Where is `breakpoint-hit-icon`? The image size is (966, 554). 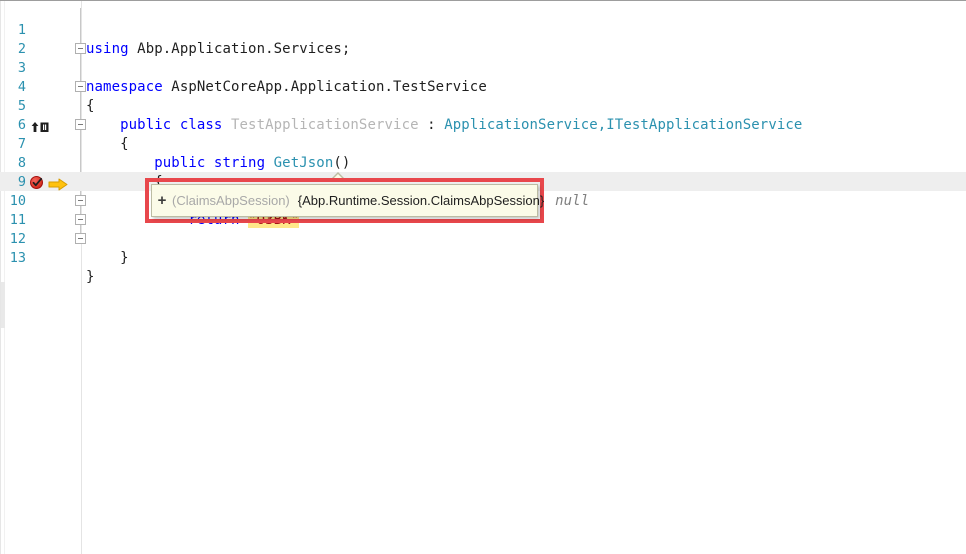
breakpoint-hit-icon is located at coordinates (37, 183).